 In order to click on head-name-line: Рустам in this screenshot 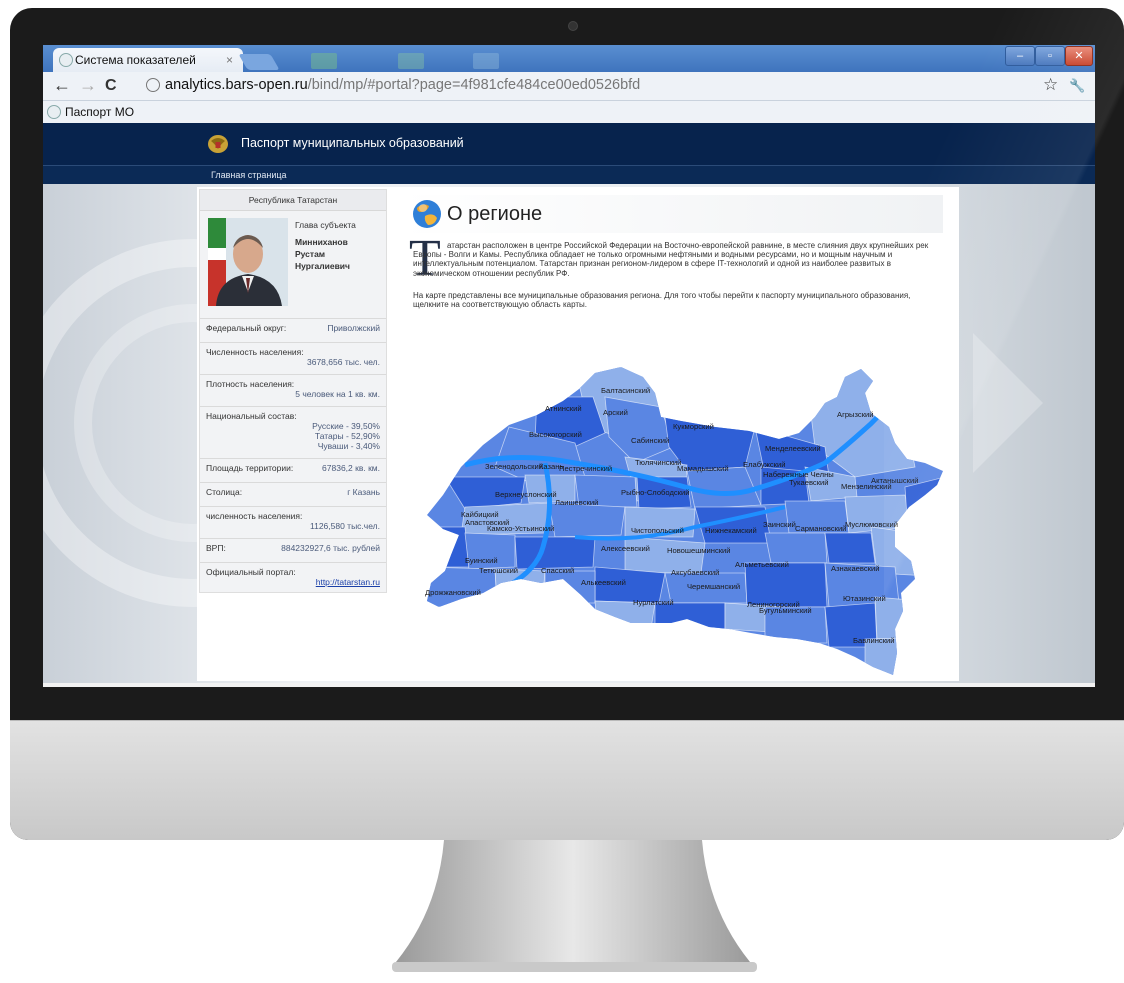, I will do `click(310, 254)`.